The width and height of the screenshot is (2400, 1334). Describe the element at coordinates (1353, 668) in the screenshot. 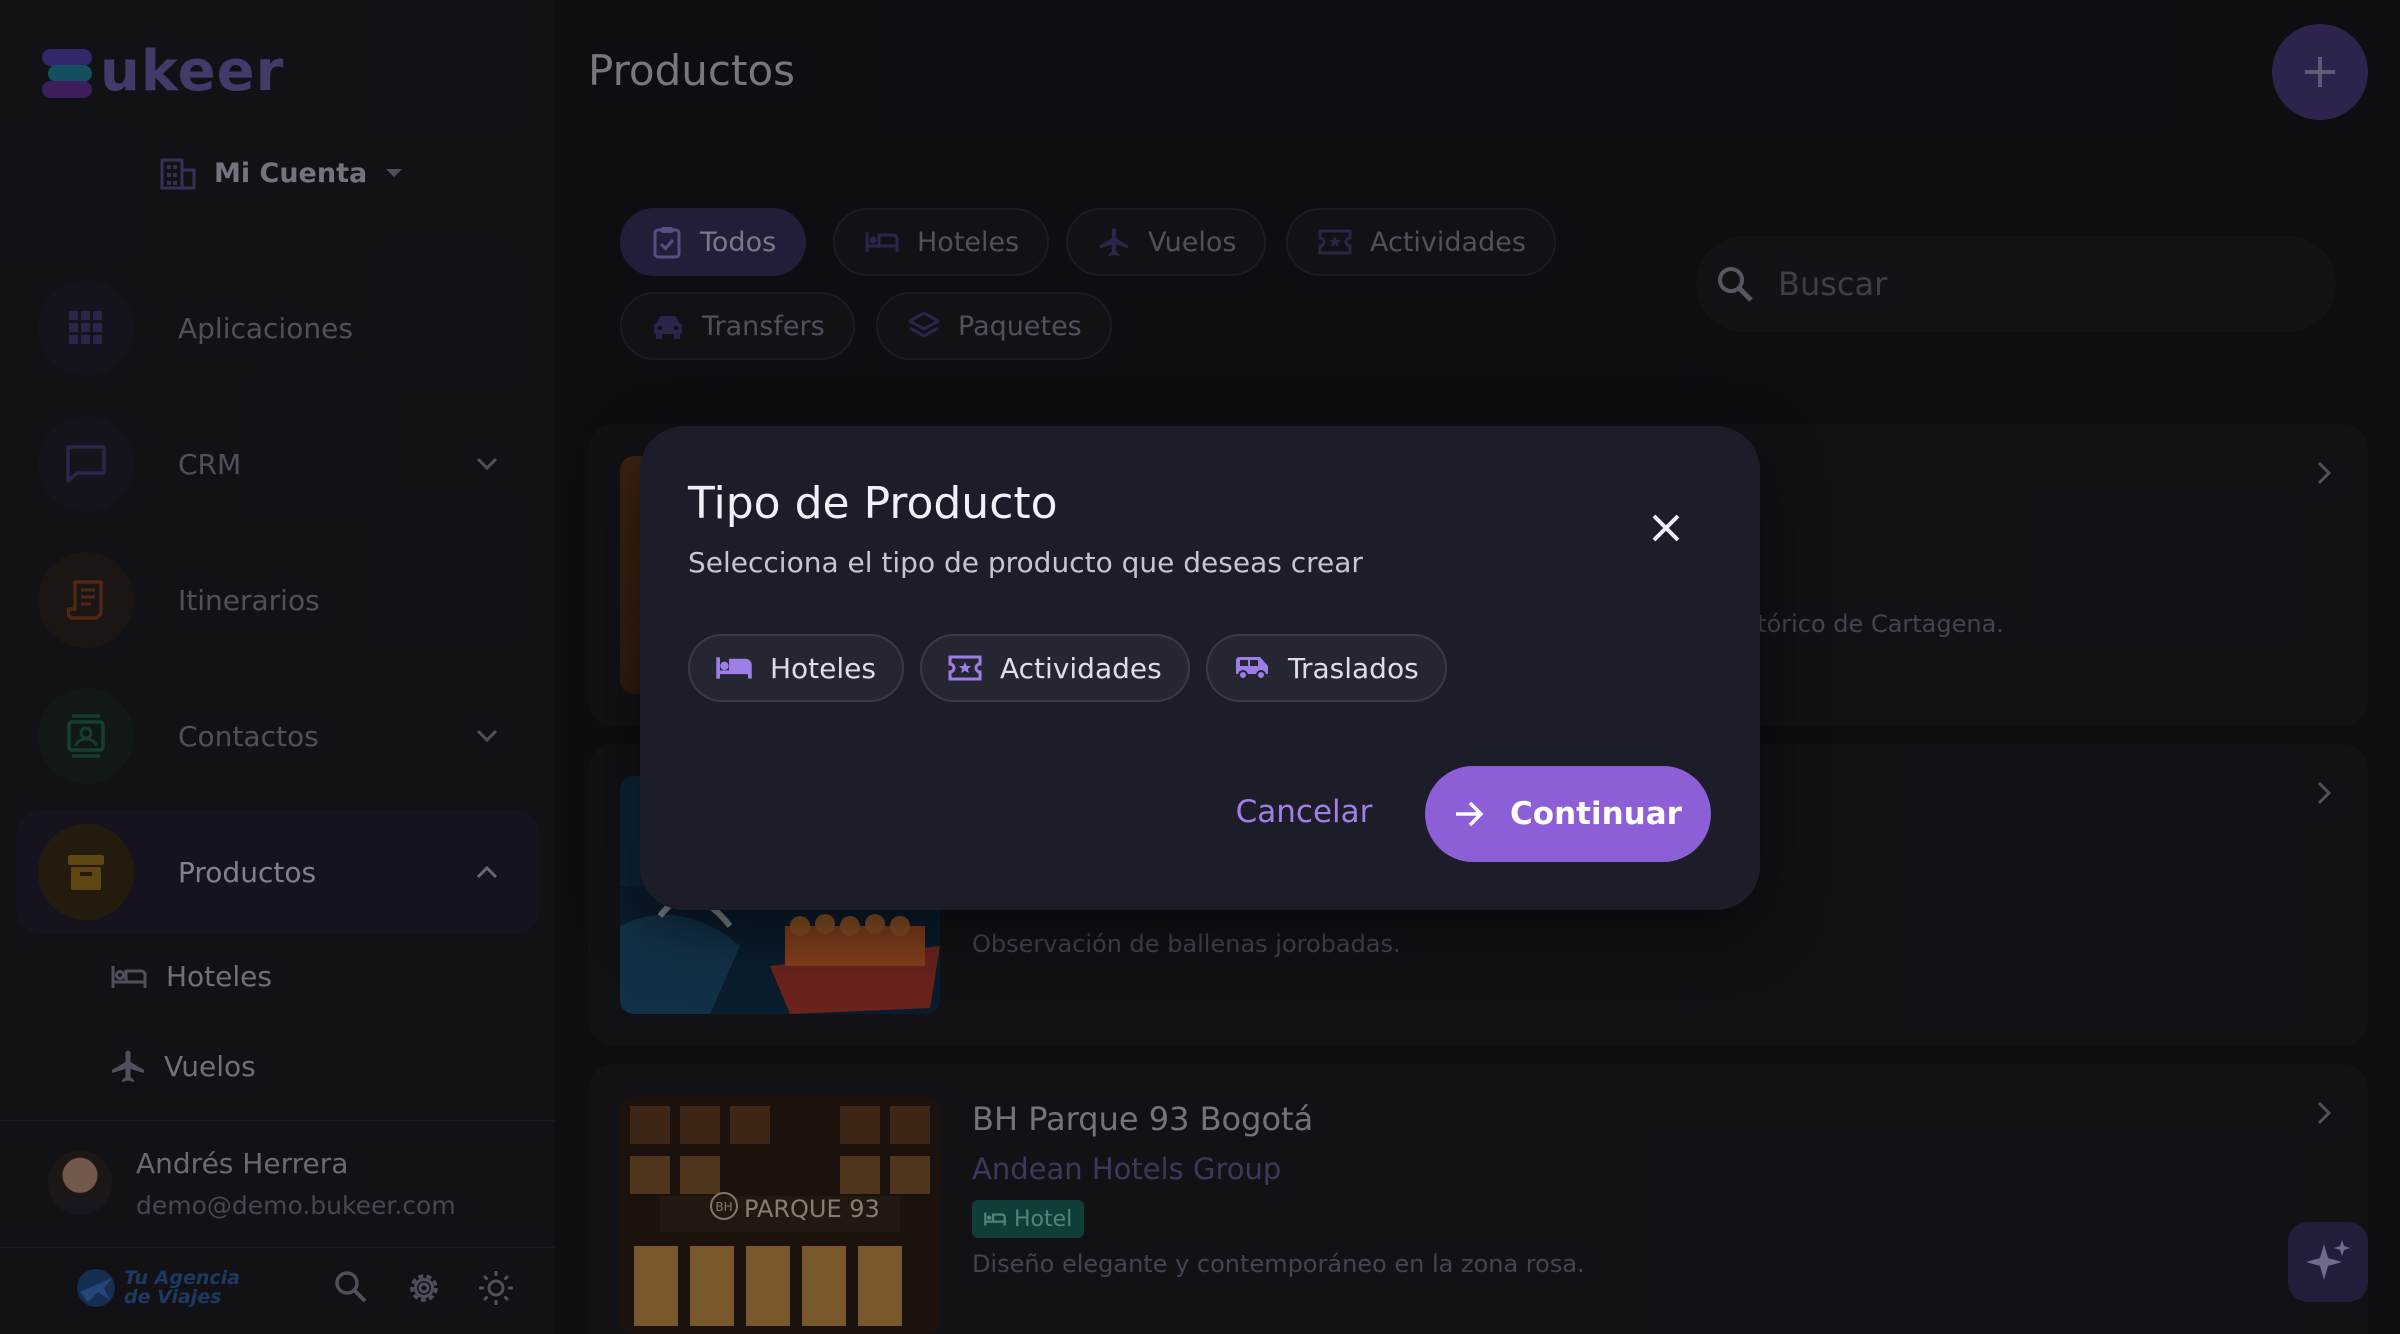

I see `option-label: Traslados` at that location.